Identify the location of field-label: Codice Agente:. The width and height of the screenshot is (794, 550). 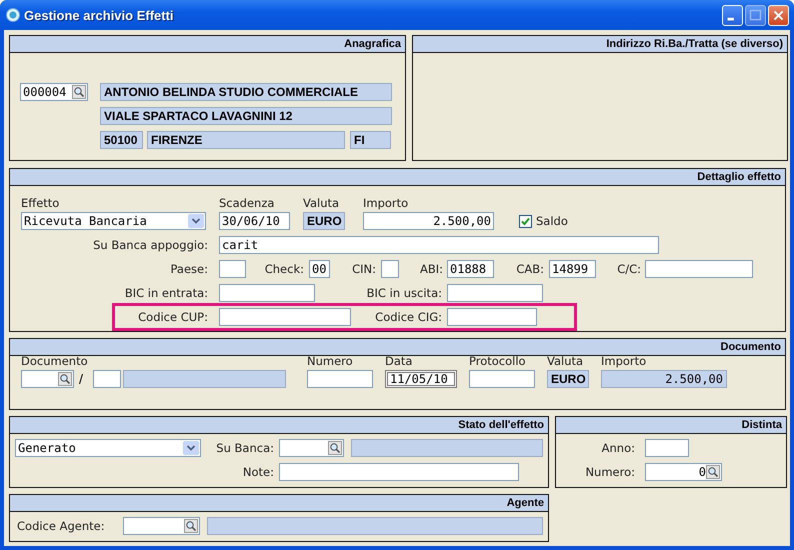
(61, 526).